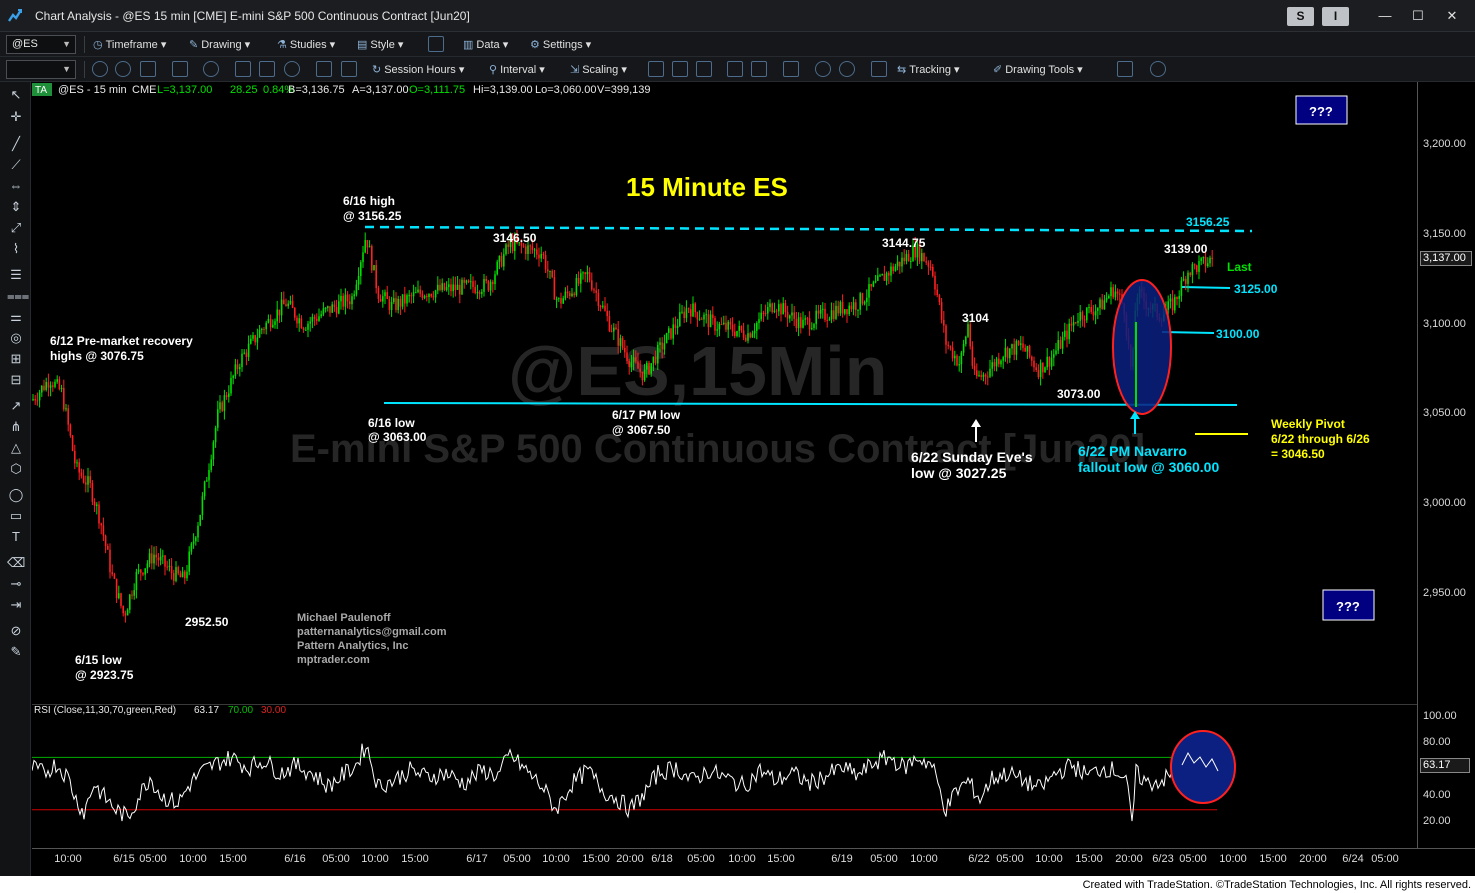 The width and height of the screenshot is (1475, 893). Describe the element at coordinates (16, 186) in the screenshot. I see `horizontal-line-icon: ⇔` at that location.